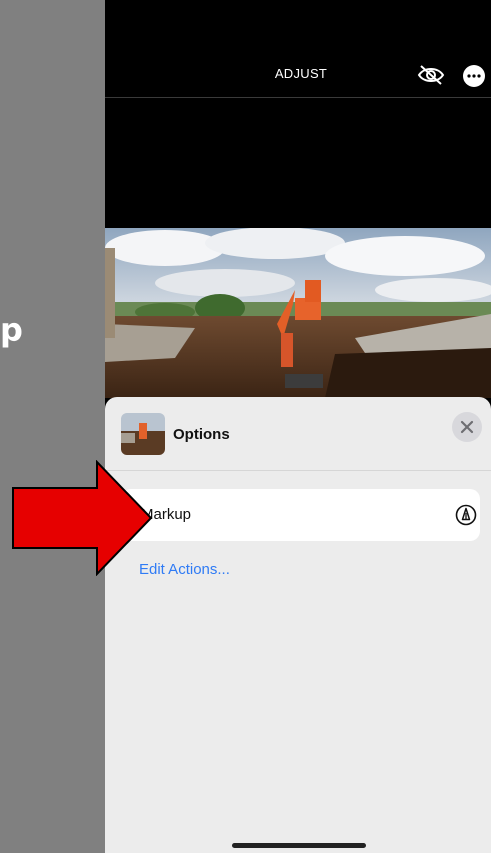 The image size is (491, 853). I want to click on close-icon, so click(467, 427).